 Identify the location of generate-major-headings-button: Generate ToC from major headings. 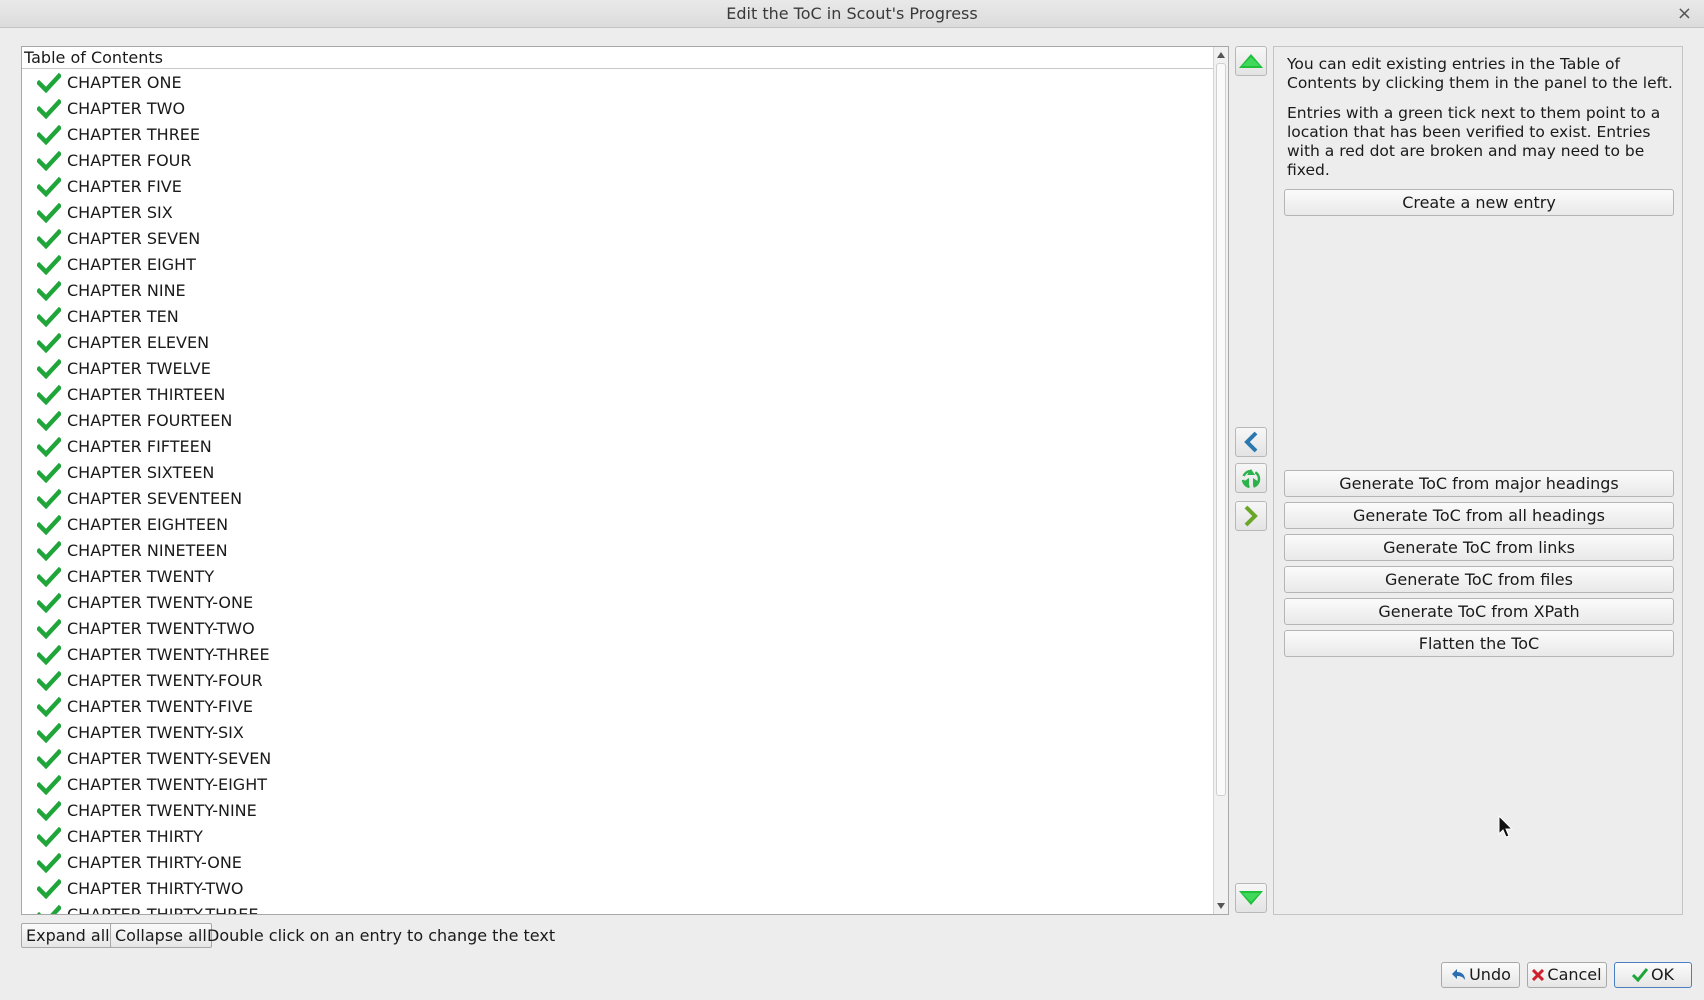
(1479, 483).